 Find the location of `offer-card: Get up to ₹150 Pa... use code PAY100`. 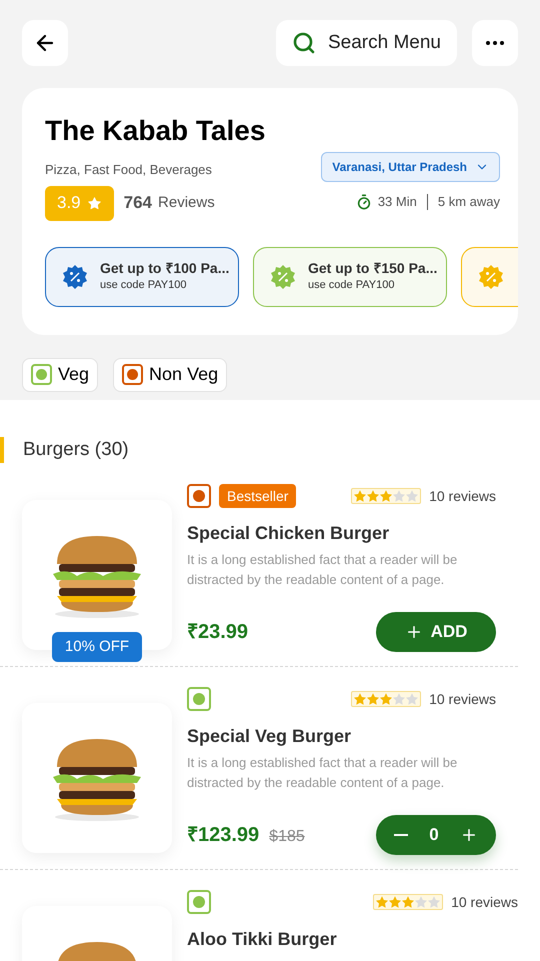

offer-card: Get up to ₹150 Pa... use code PAY100 is located at coordinates (350, 276).